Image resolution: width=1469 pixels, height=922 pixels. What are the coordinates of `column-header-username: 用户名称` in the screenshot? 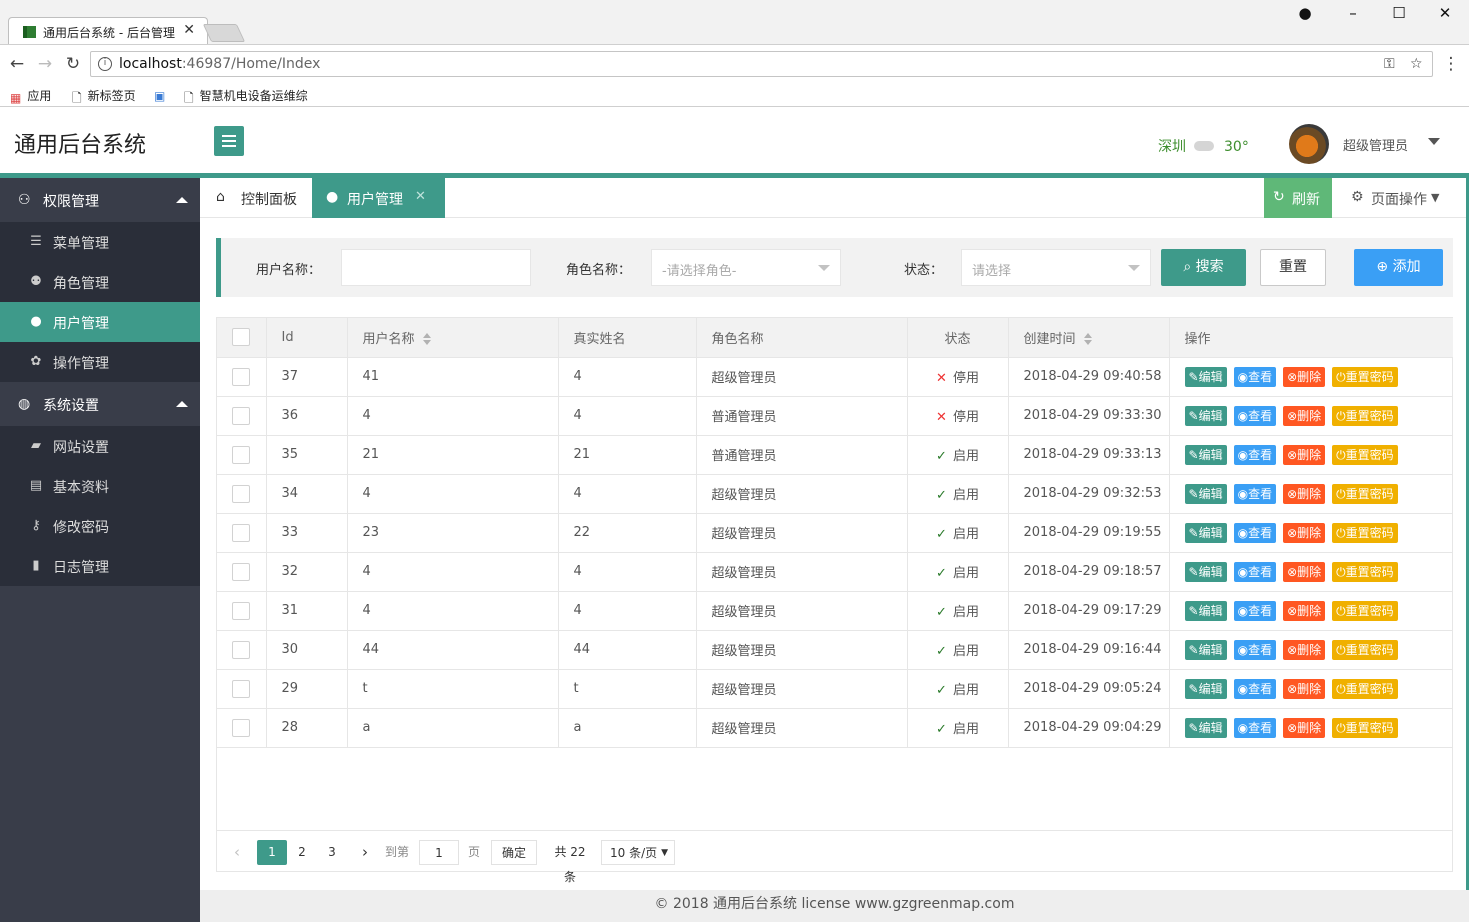 It's located at (453, 338).